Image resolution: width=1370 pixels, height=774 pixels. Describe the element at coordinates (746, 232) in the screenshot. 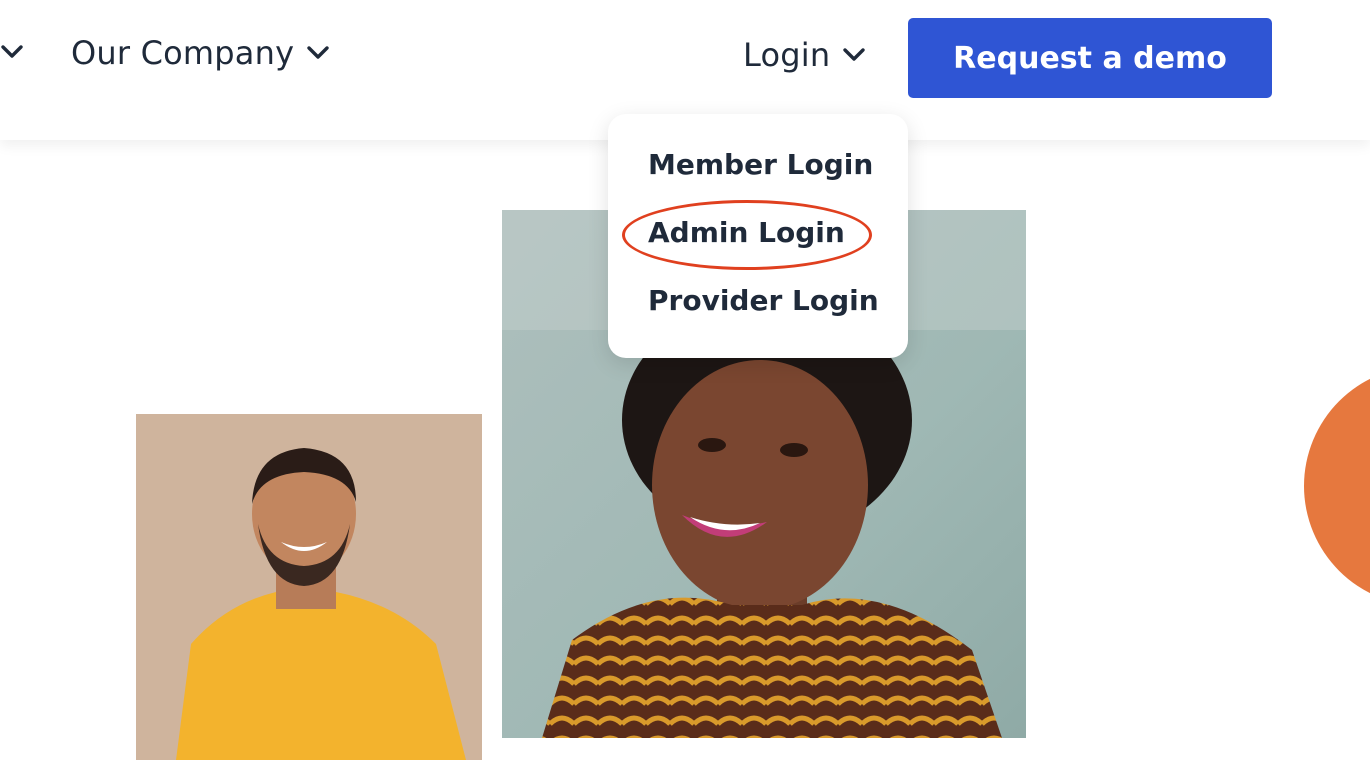

I see `menu-item-admin-login: Admin Login` at that location.